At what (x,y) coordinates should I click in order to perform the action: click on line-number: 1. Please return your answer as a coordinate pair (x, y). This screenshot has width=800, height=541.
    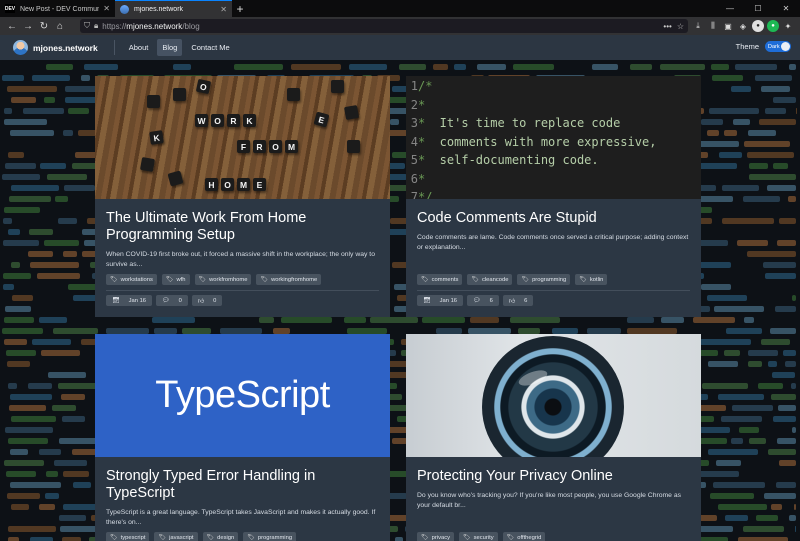
    Looking at the image, I should click on (414, 86).